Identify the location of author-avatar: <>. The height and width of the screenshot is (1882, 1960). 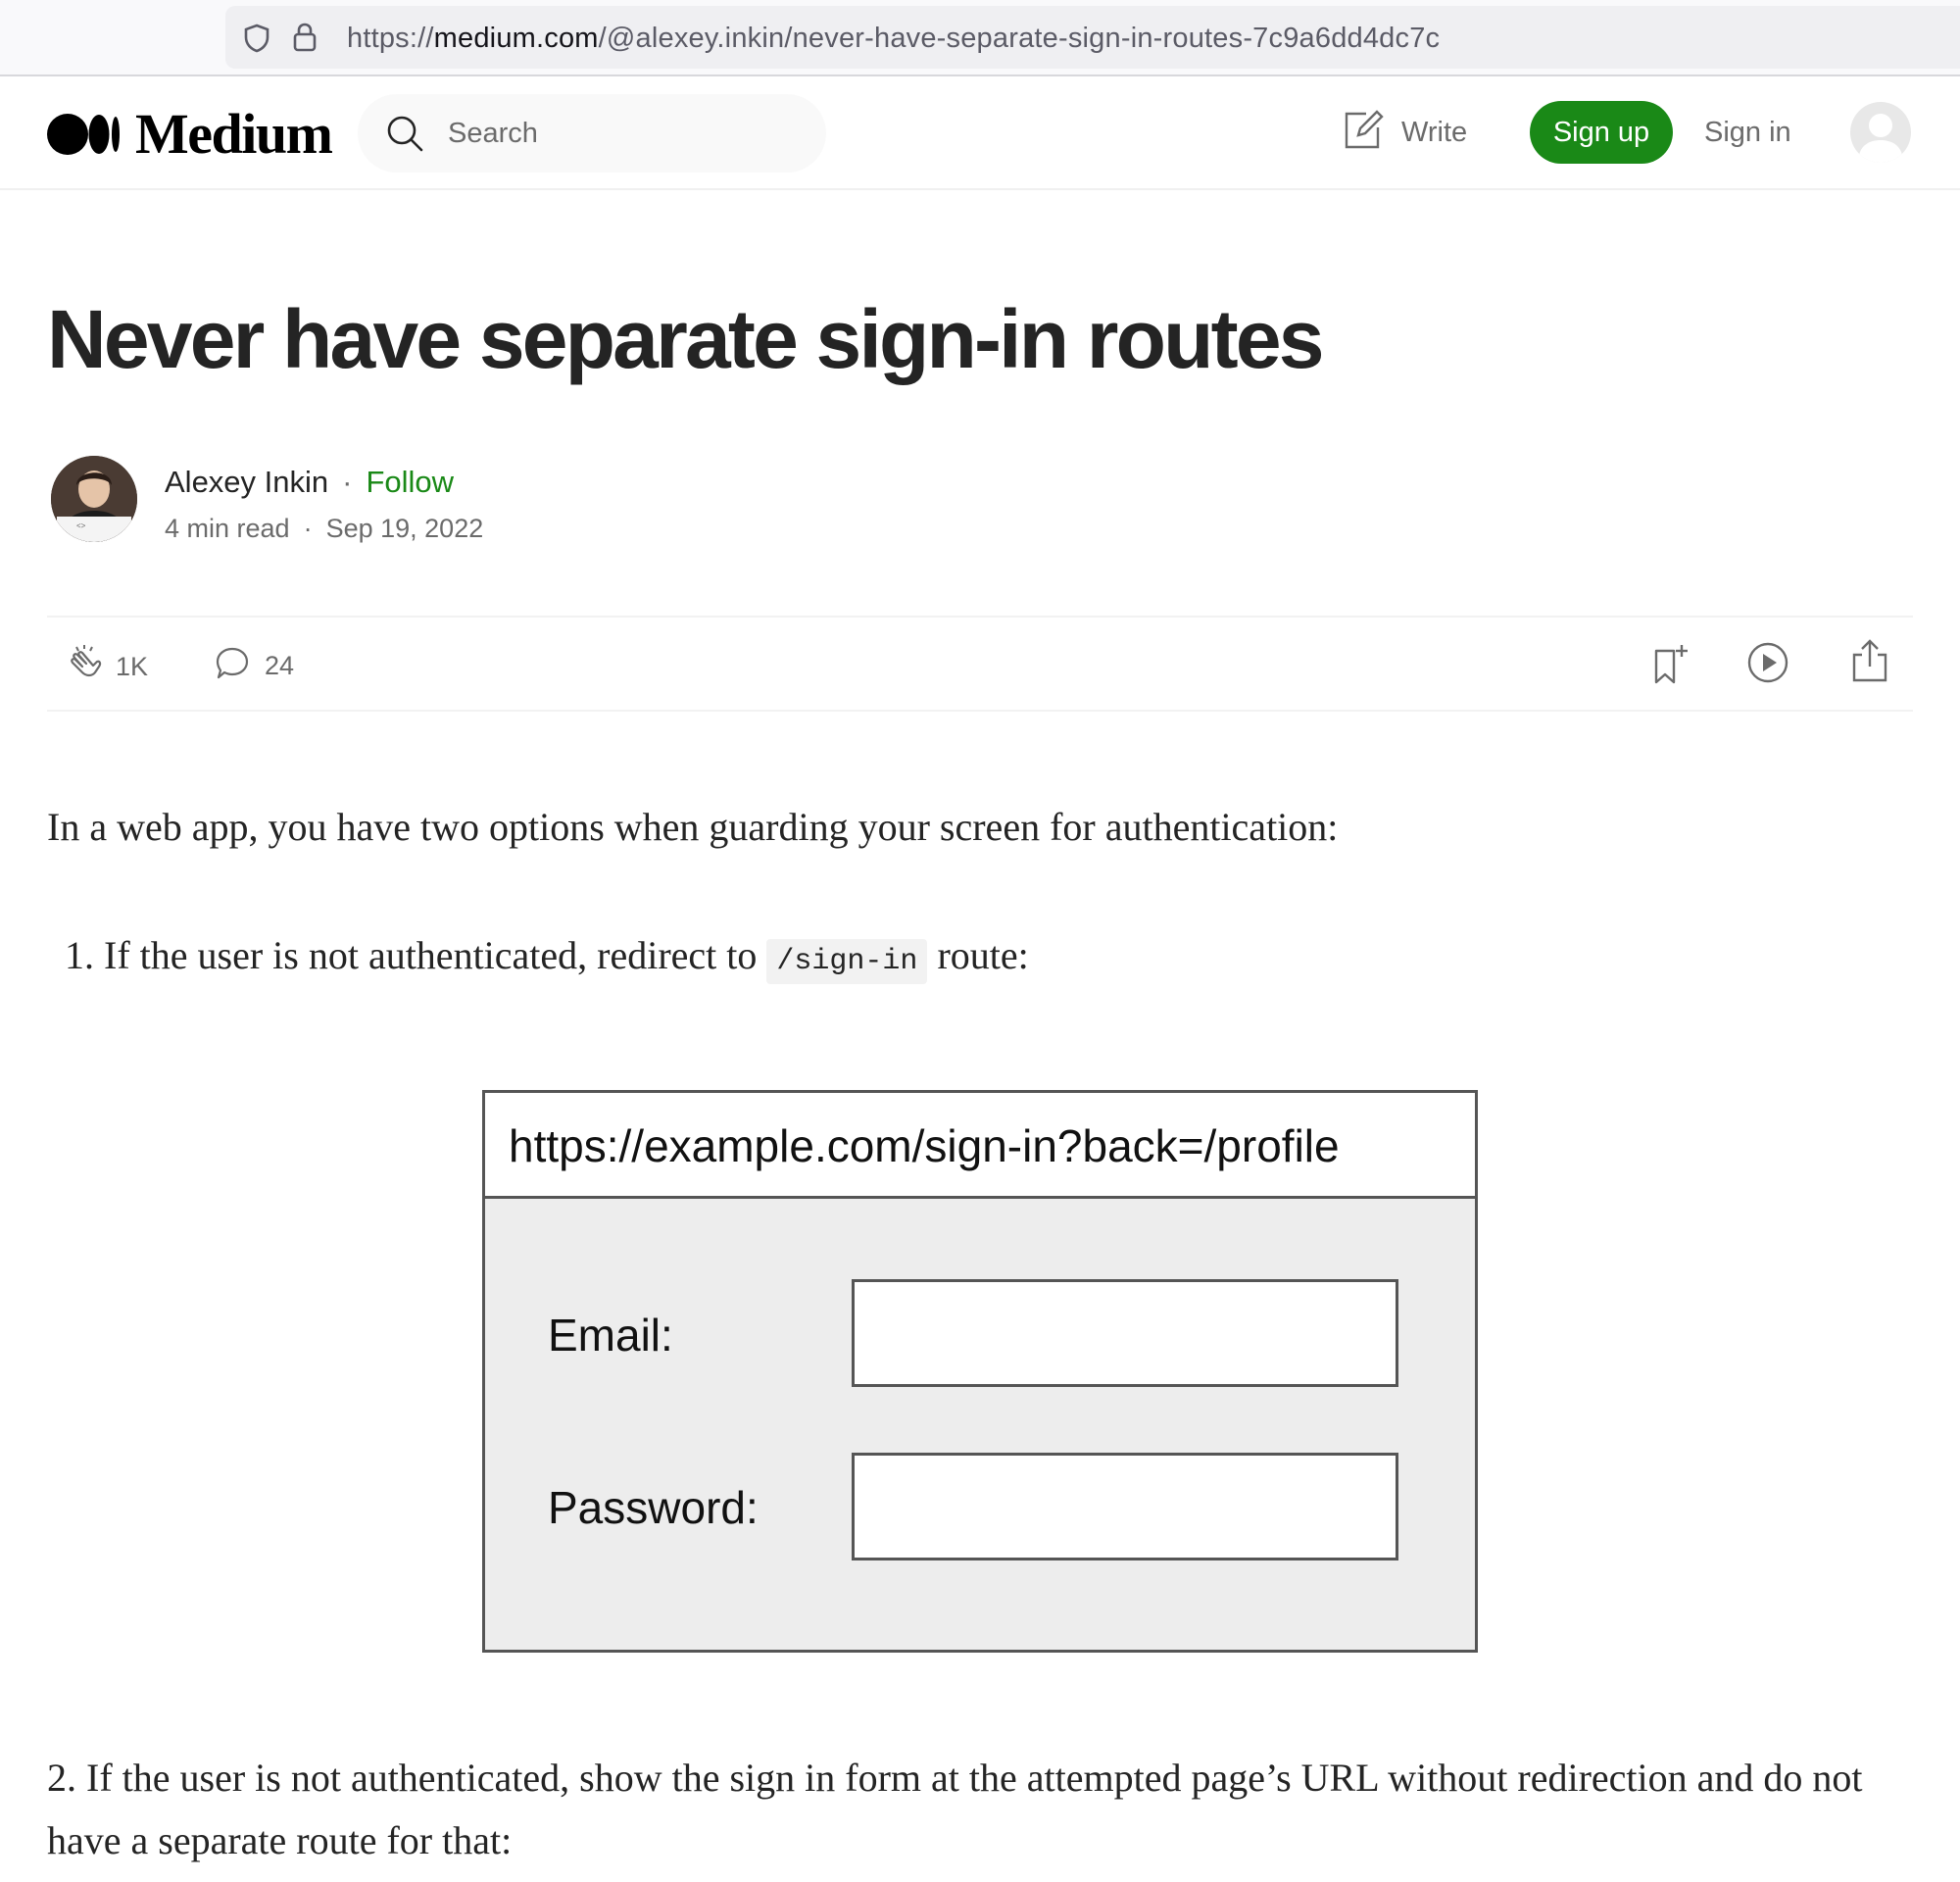
(94, 499).